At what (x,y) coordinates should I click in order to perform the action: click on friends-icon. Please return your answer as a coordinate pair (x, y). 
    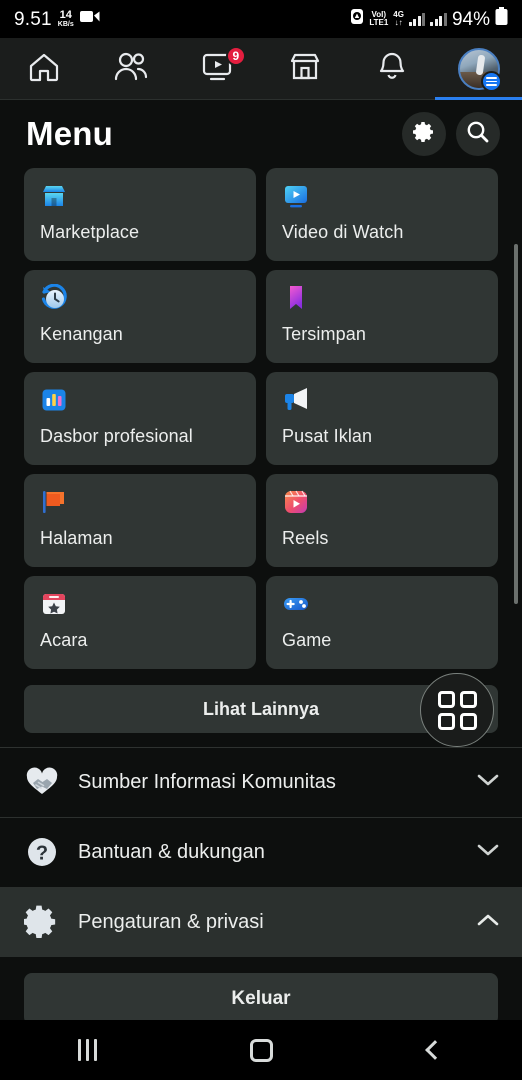
    Looking at the image, I should click on (131, 69).